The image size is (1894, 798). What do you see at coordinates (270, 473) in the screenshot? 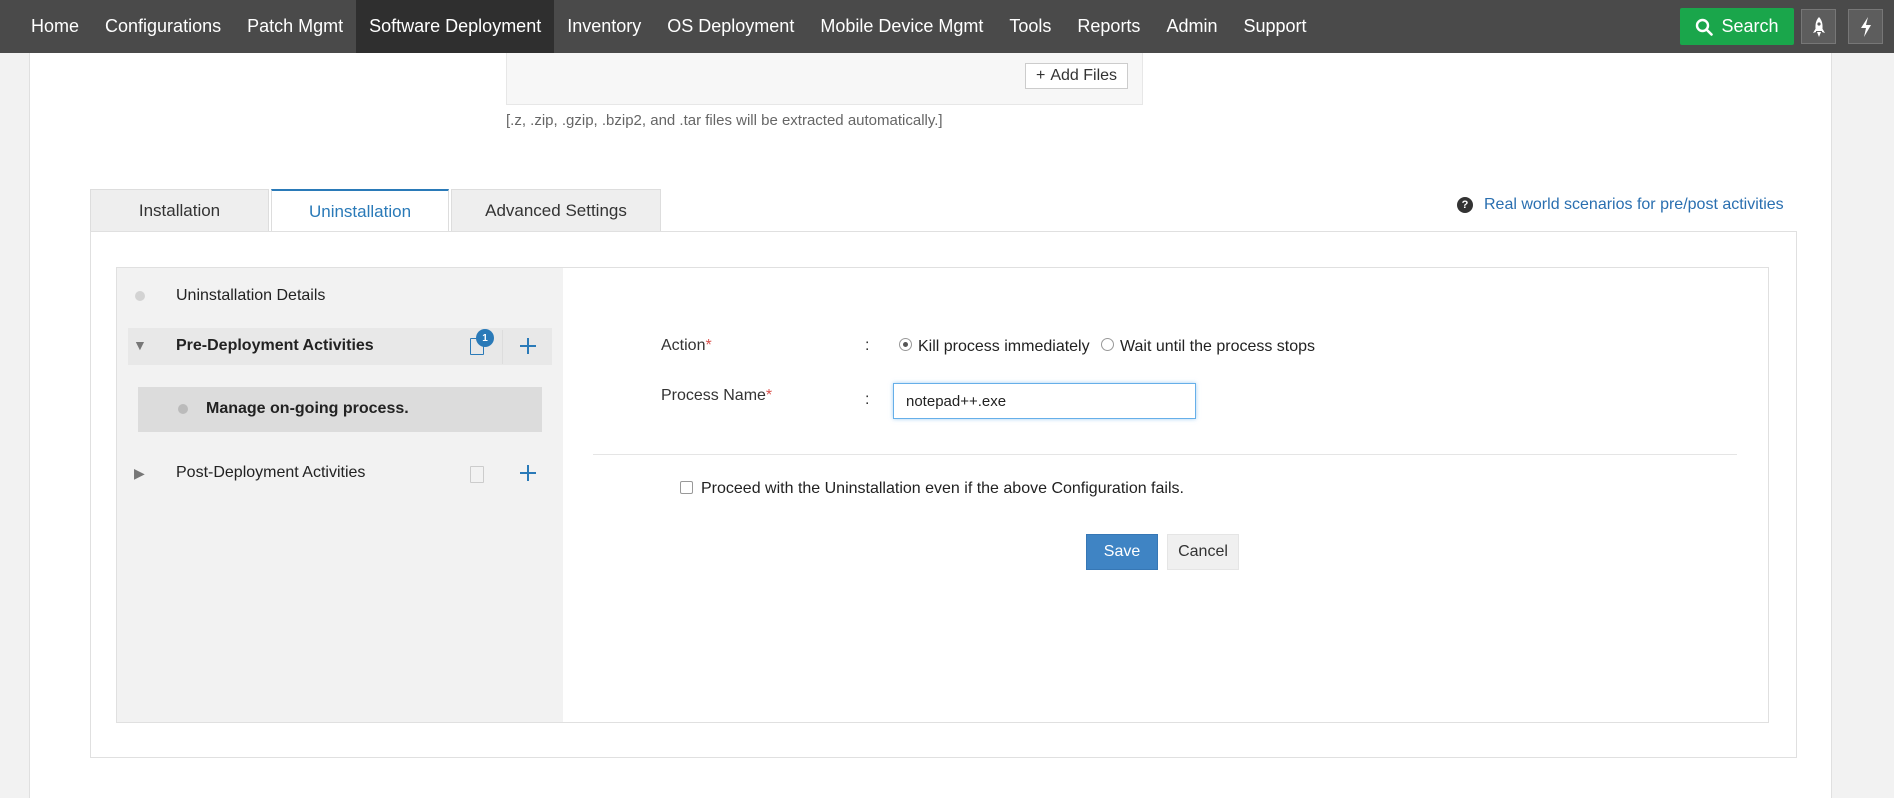
I see `step-post-deployment-activities: Post-Deployment Activities` at bounding box center [270, 473].